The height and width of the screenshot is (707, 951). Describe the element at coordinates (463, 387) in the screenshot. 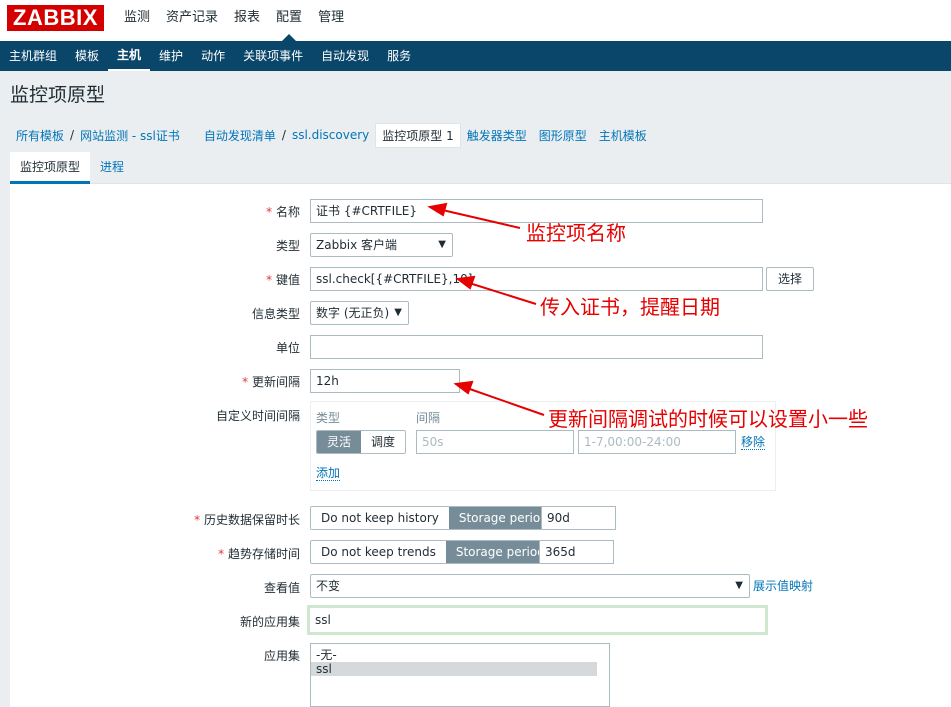

I see `arrow-head-interval` at that location.